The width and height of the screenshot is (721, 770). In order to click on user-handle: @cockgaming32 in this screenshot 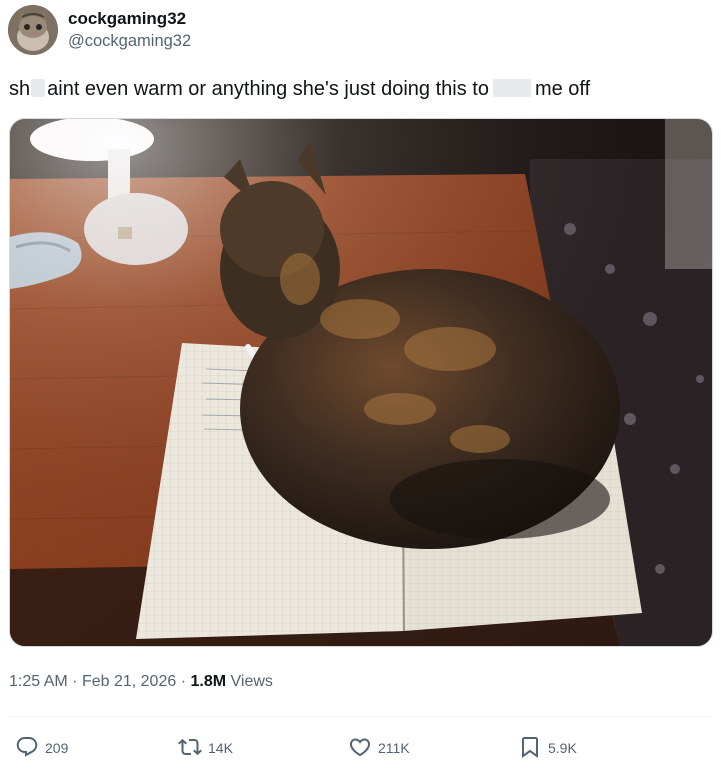, I will do `click(129, 41)`.